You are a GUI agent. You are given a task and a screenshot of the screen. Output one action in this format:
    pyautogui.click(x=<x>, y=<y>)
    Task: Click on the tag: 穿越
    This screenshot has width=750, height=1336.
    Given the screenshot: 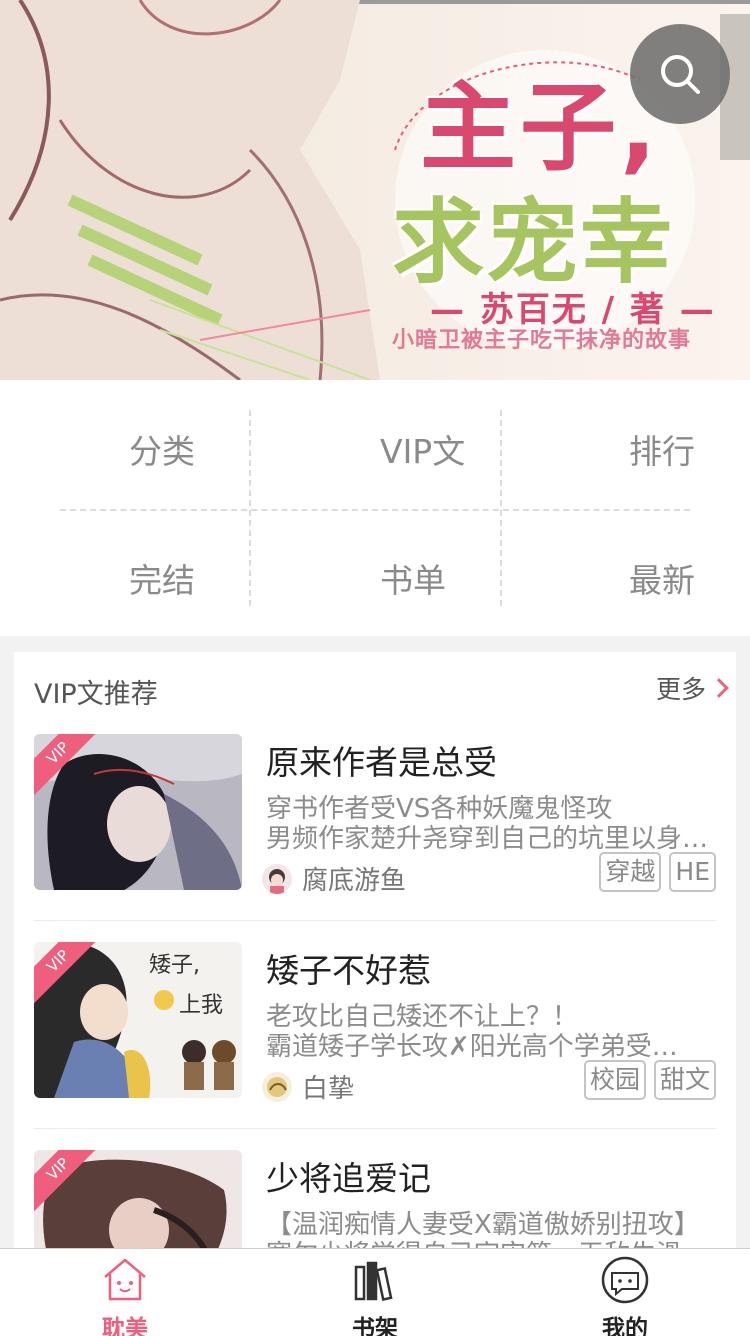 What is the action you would take?
    pyautogui.click(x=630, y=872)
    